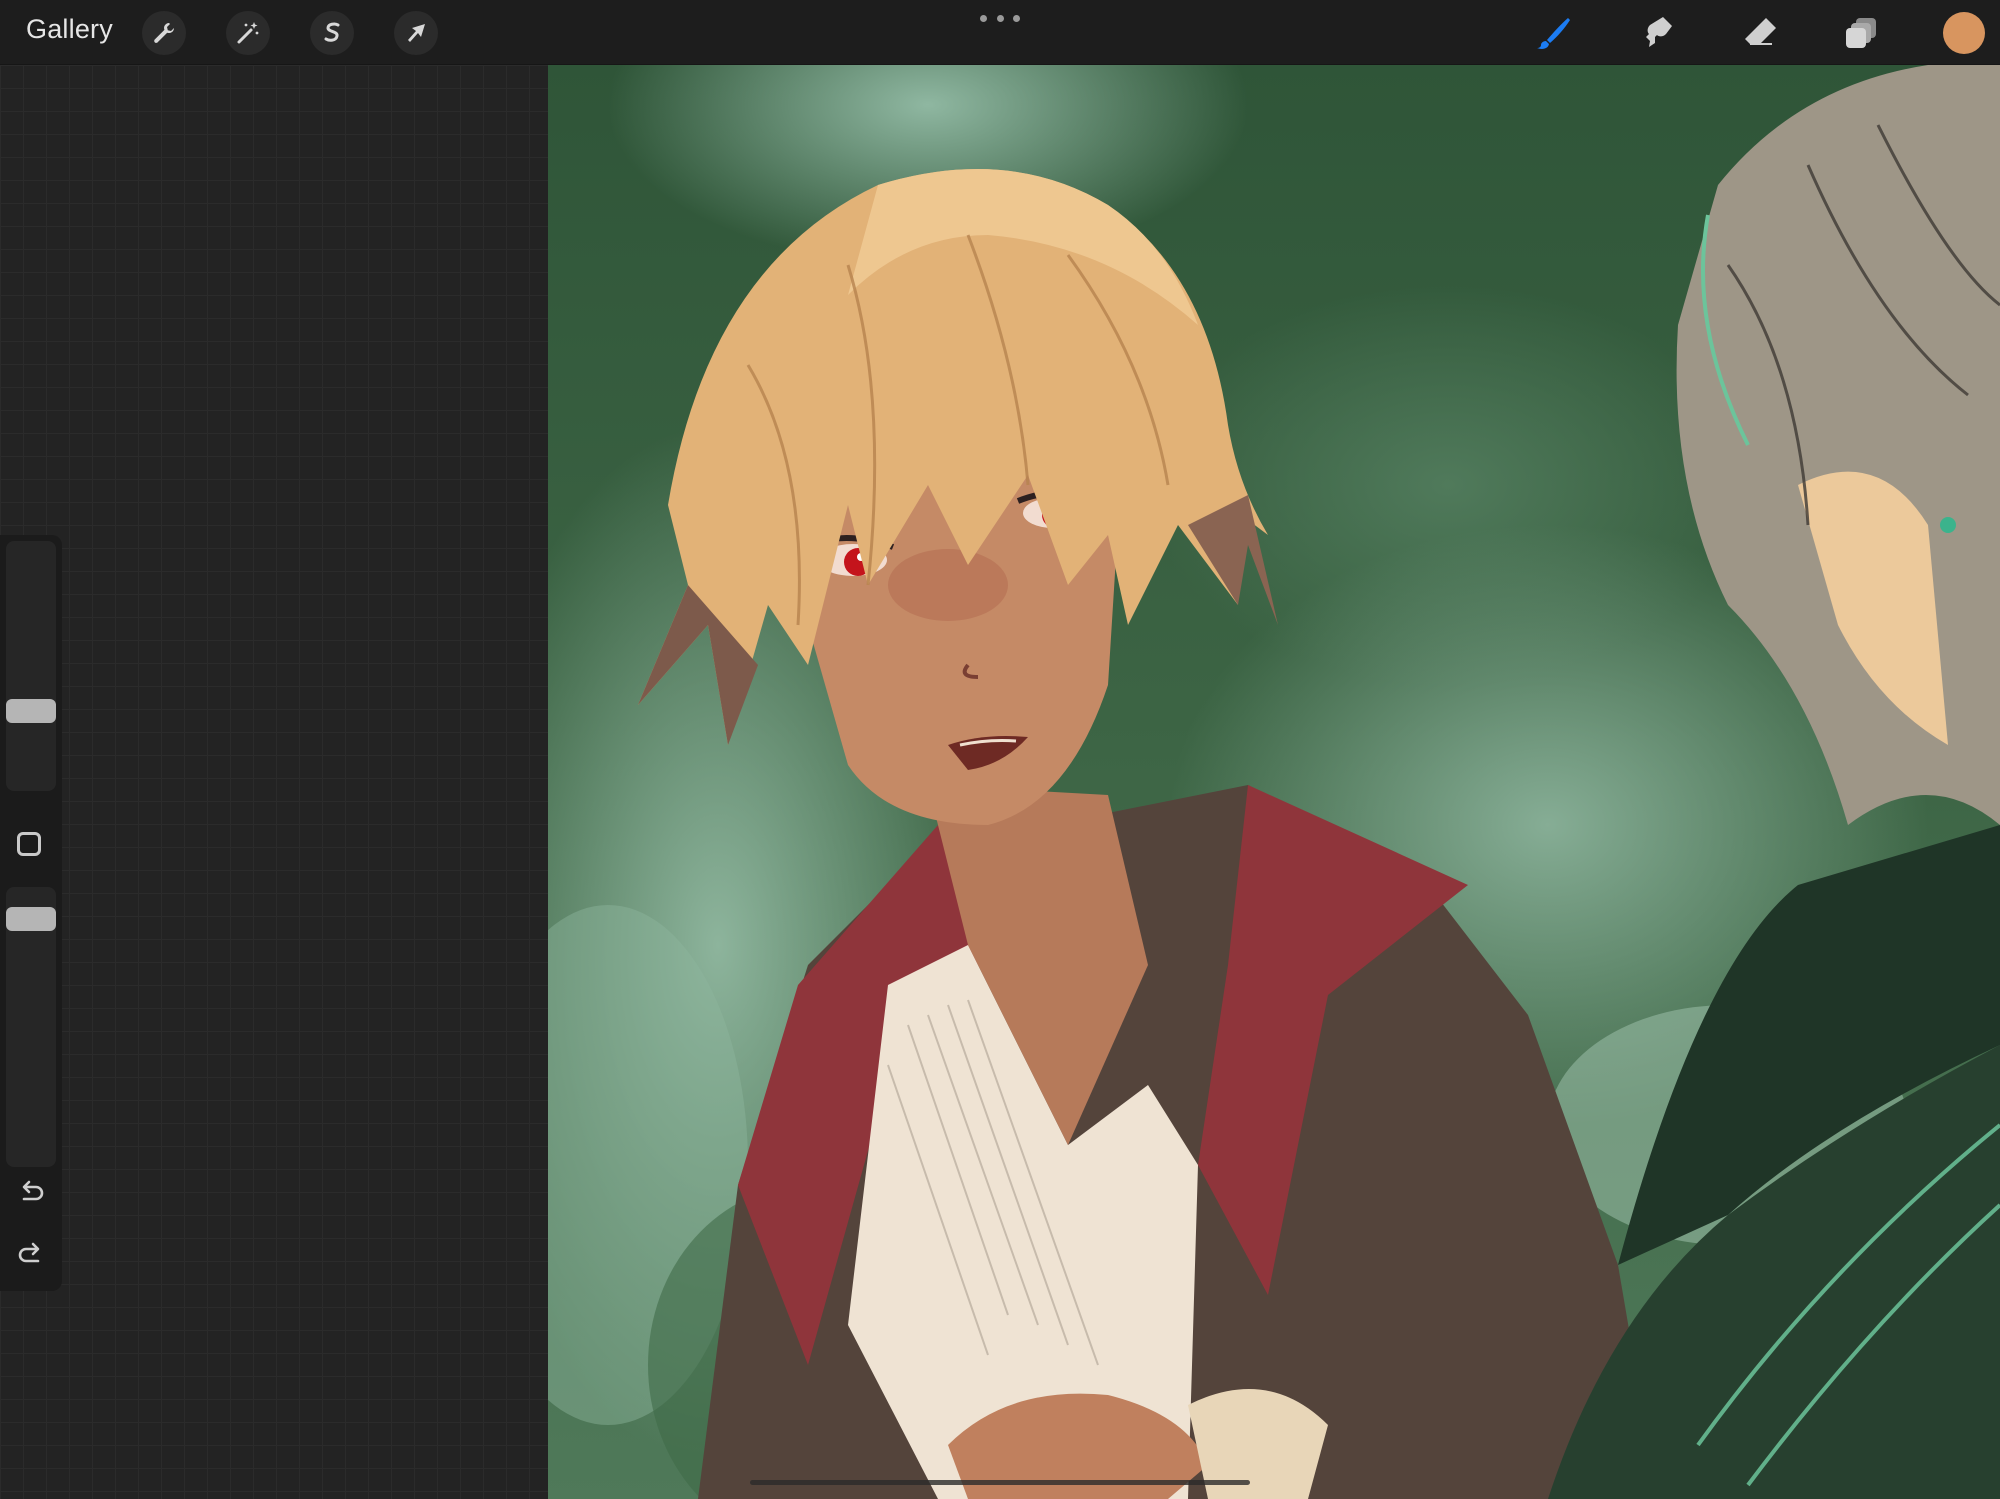  I want to click on selection-button, so click(332, 33).